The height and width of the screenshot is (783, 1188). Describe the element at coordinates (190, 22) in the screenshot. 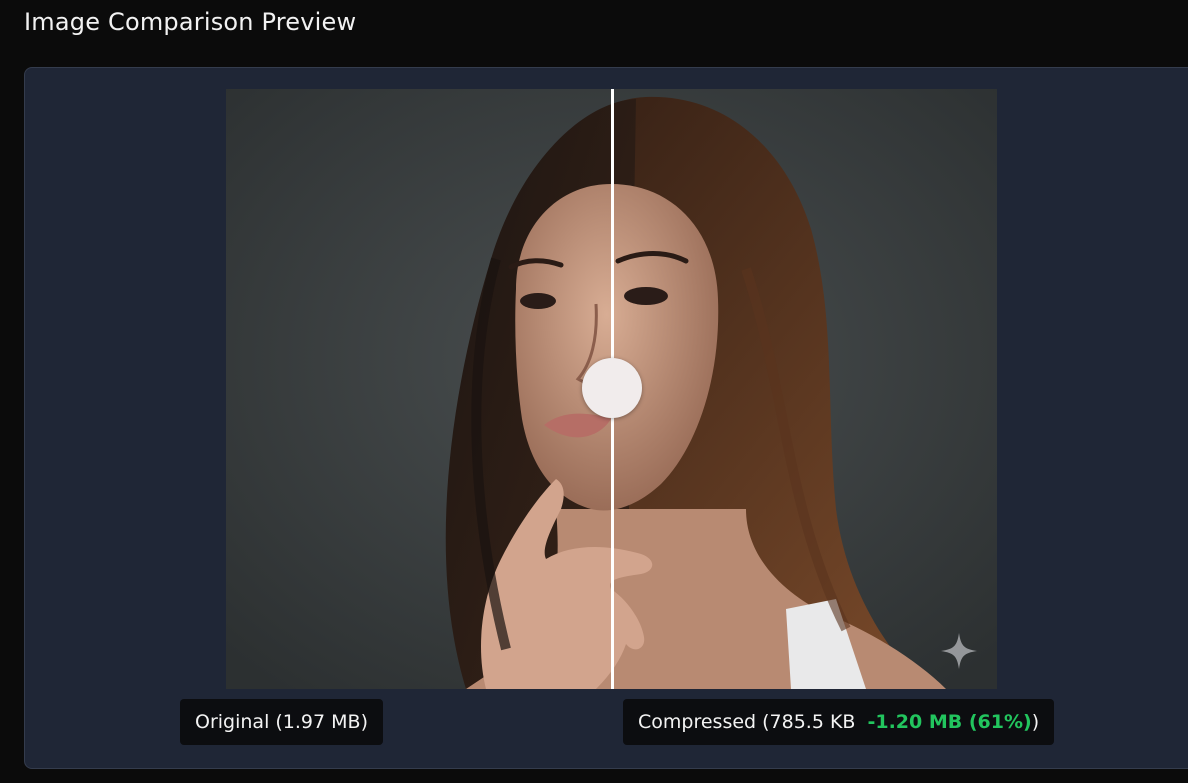

I see `page-title: Image Comparison Preview` at that location.